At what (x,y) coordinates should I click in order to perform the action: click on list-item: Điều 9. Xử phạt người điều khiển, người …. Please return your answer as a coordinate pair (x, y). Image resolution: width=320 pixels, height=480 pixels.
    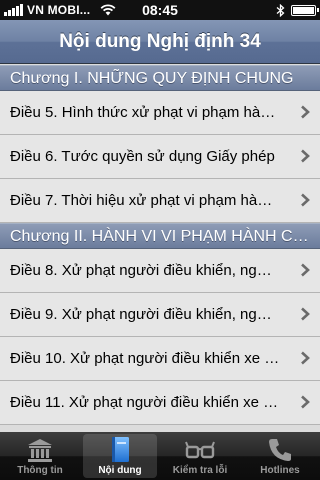
    Looking at the image, I should click on (160, 315).